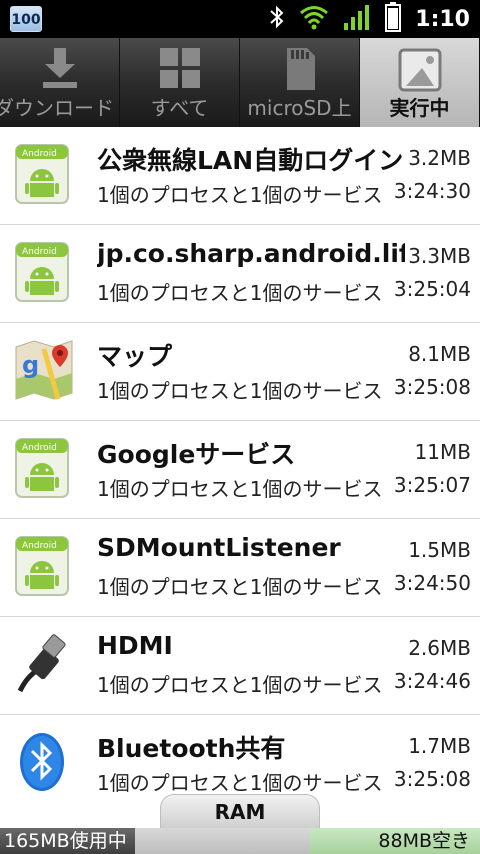 The height and width of the screenshot is (854, 480). I want to click on app-name: Bluetooth共有, so click(191, 748).